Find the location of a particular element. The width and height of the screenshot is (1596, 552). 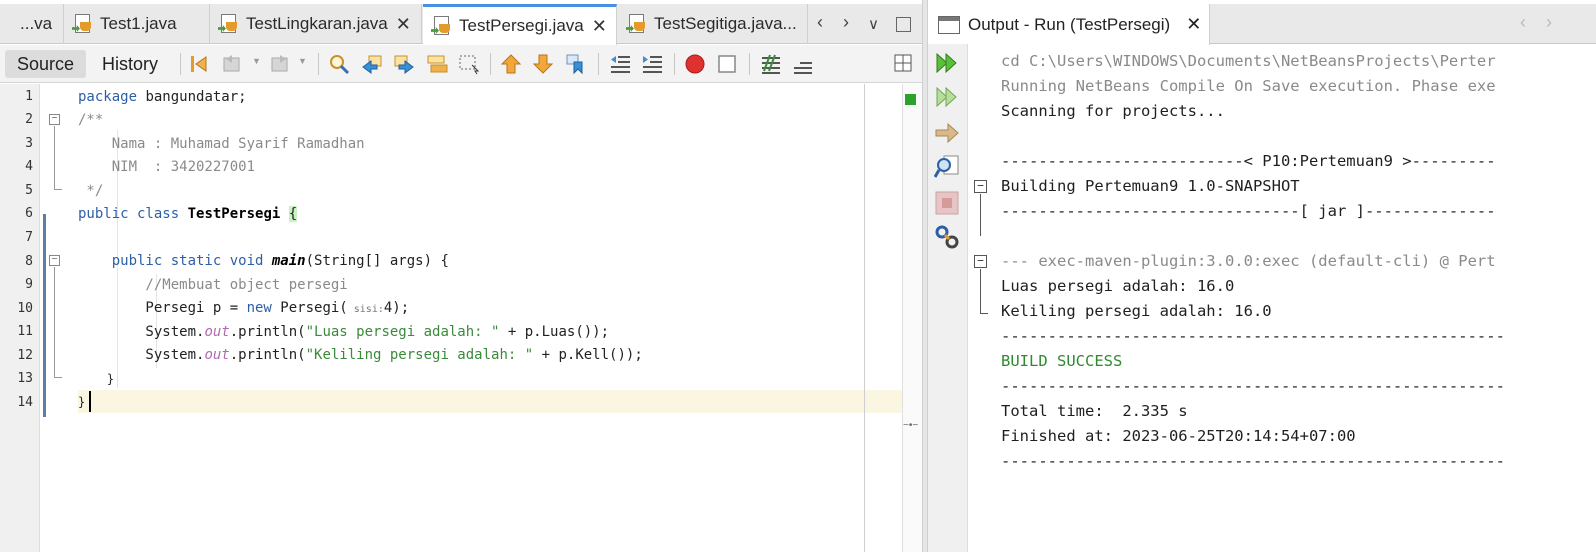

tab-truncated: ...va is located at coordinates (32, 24).